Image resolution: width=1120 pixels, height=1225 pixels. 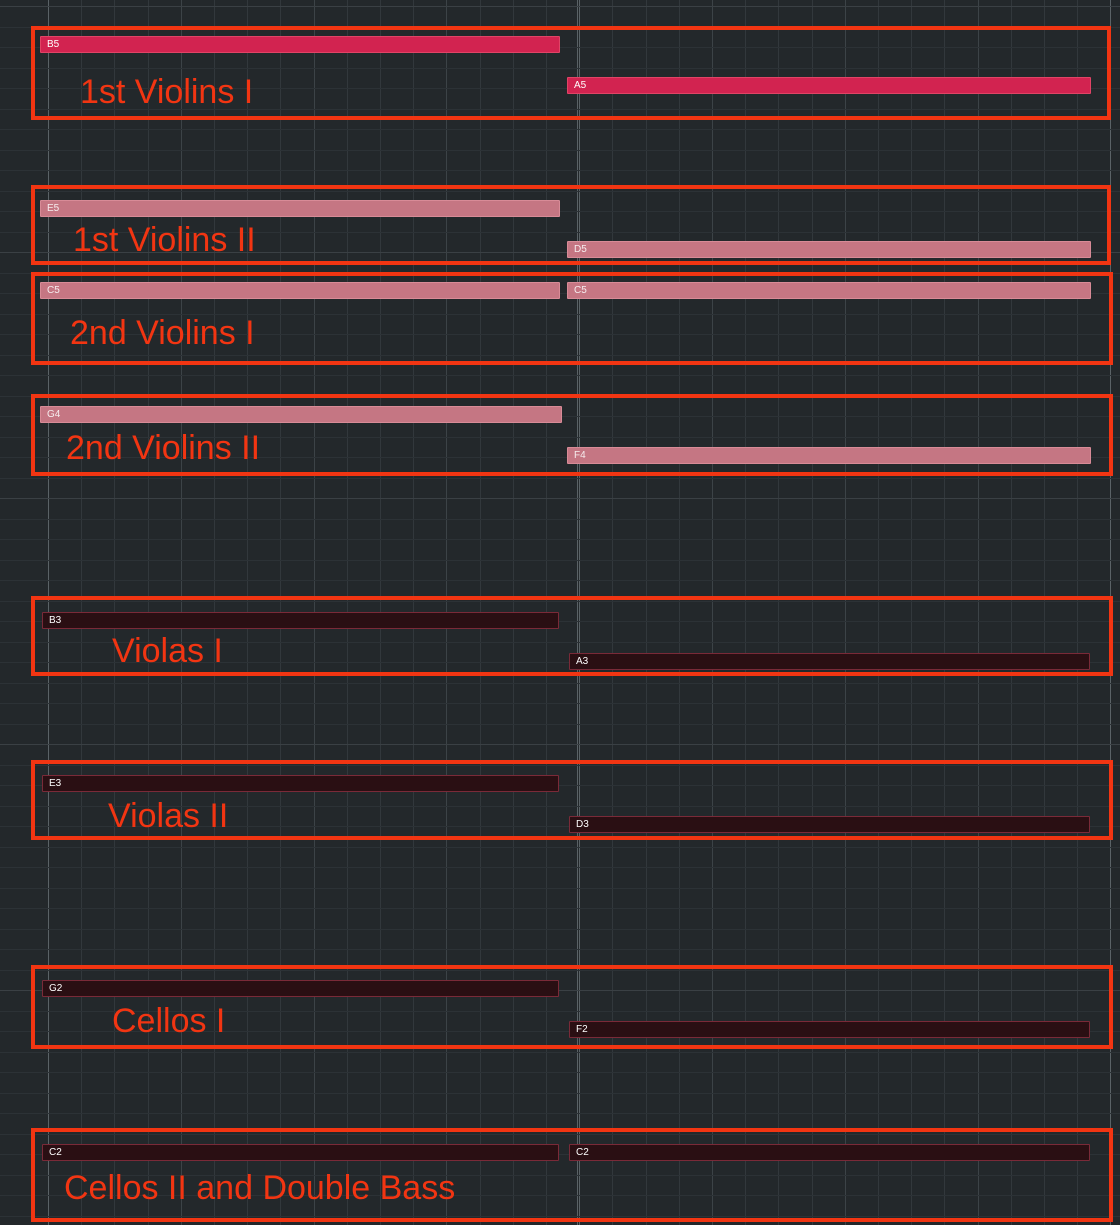 I want to click on label-1st-violins-ii: 1st Violins II, so click(x=164, y=240).